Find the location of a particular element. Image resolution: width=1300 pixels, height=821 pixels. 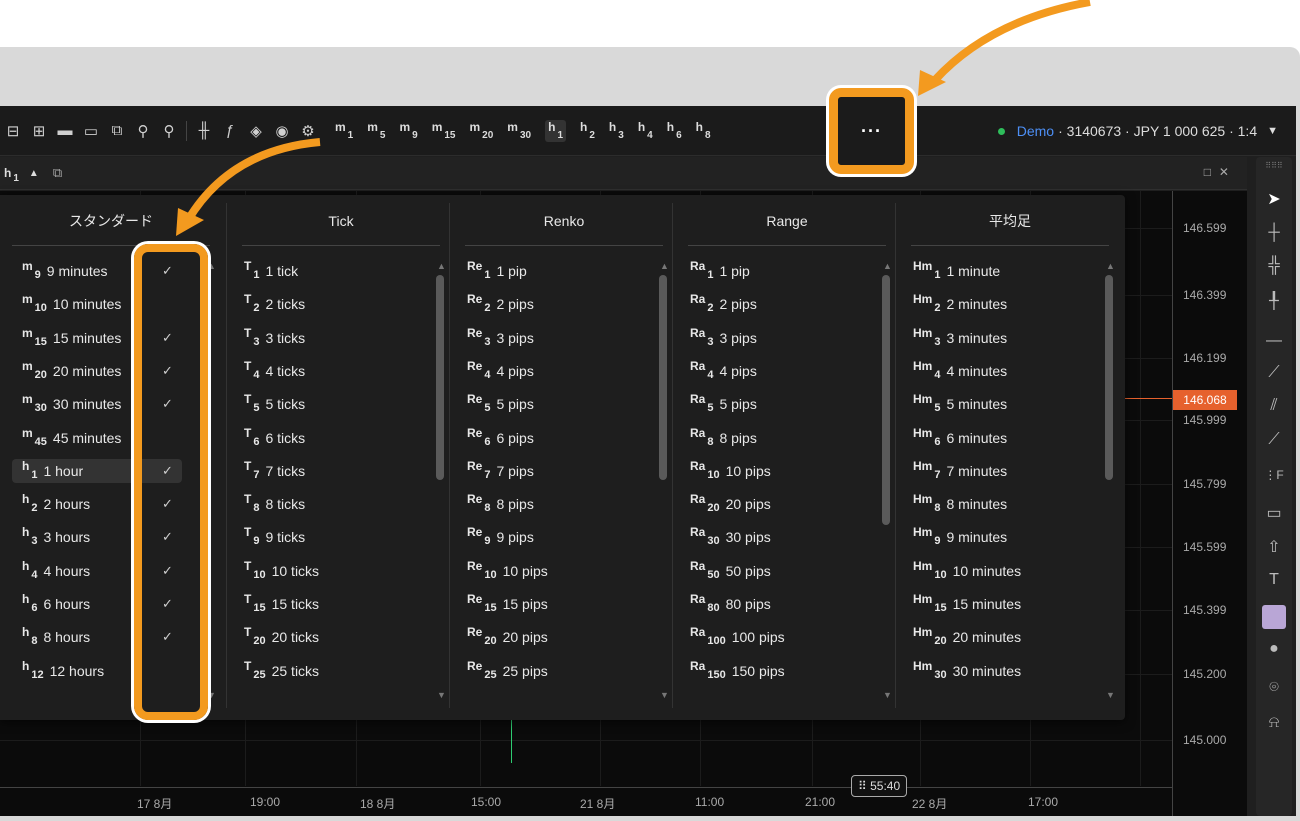

alert-bell-icon: ⍾ is located at coordinates (1274, 723).